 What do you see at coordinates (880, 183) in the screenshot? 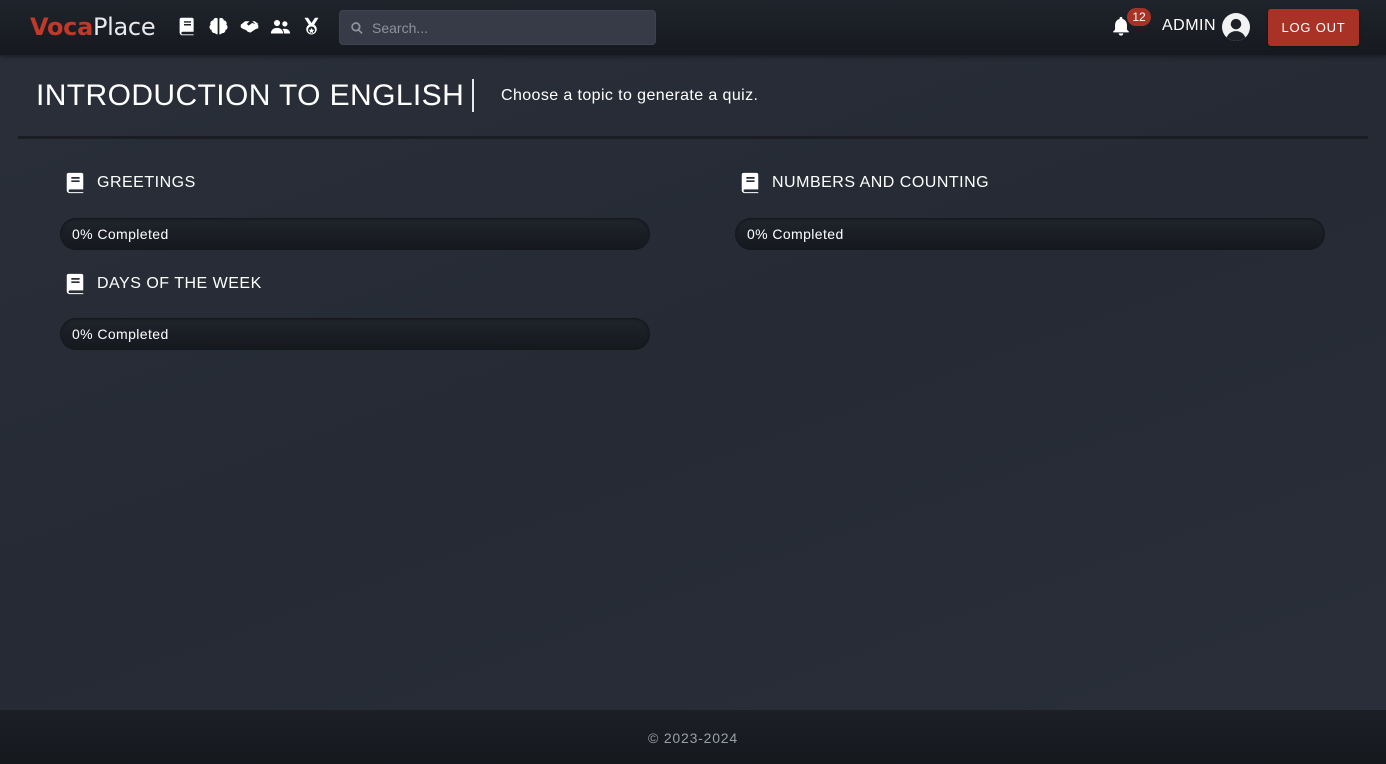
I see `topic-title: NUMBERS AND COUNTING` at bounding box center [880, 183].